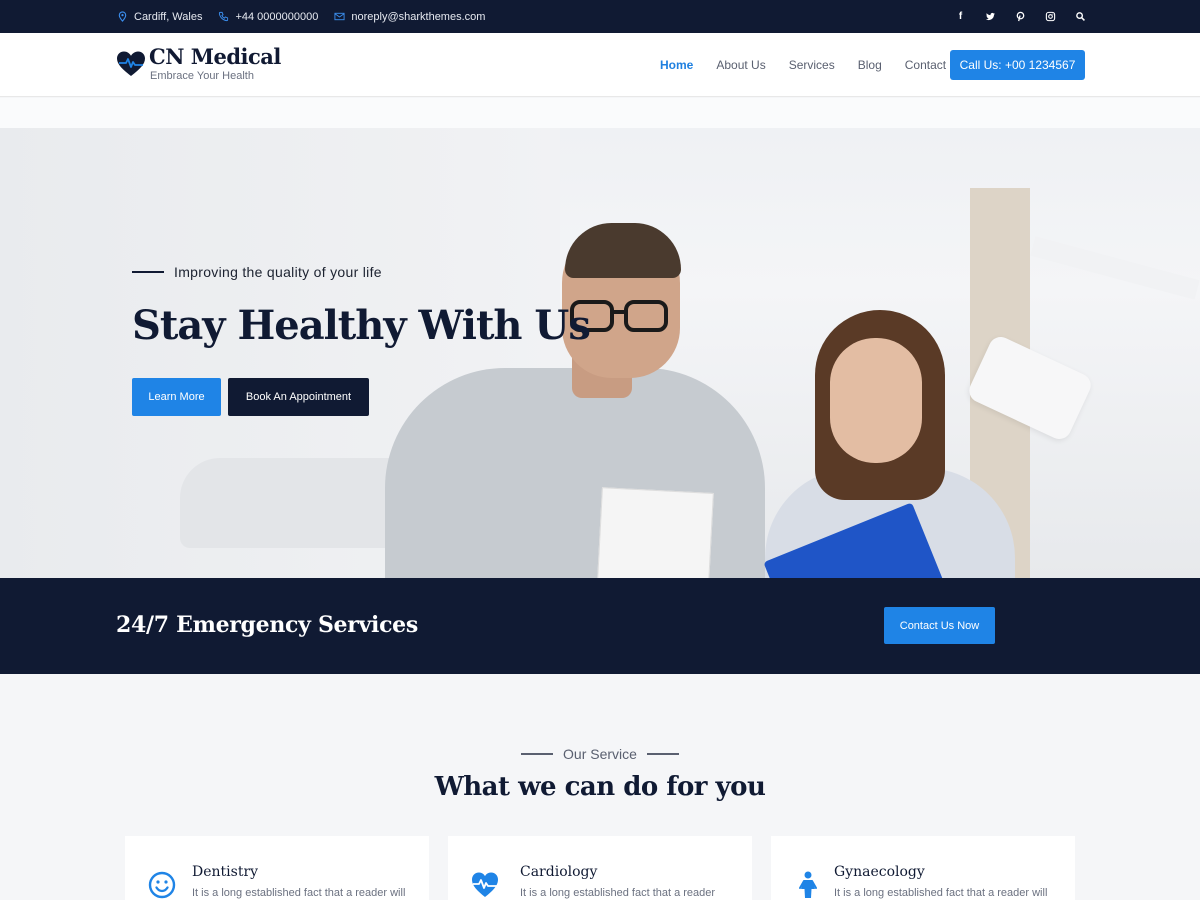 This screenshot has height=900, width=1200. I want to click on main-nav: Home About Us Services Blog Contact, so click(803, 65).